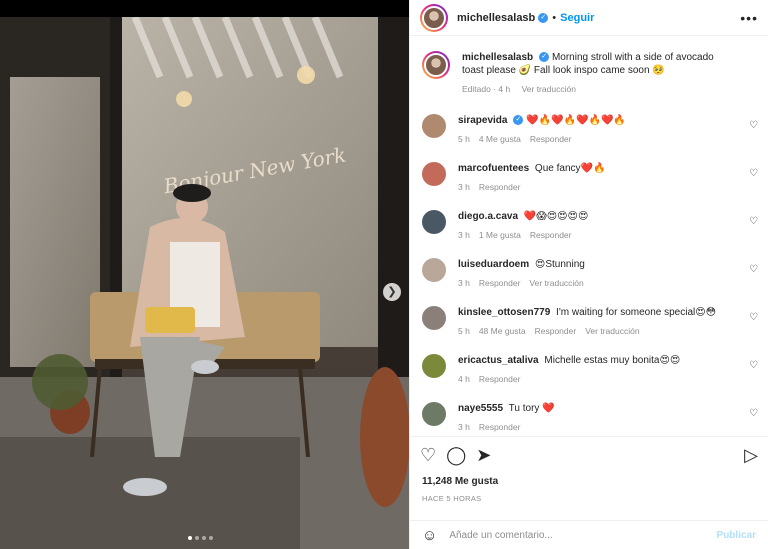 This screenshot has height=549, width=768. What do you see at coordinates (496, 18) in the screenshot?
I see `author-username: michellesalasb` at bounding box center [496, 18].